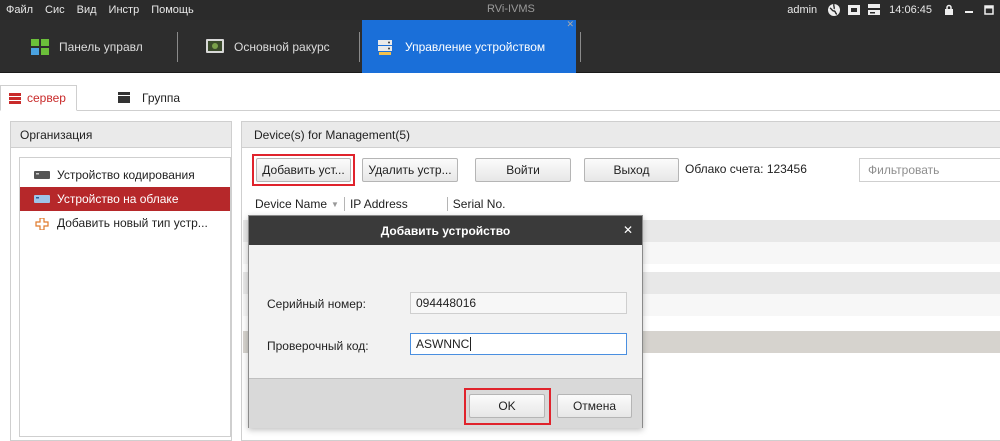 The height and width of the screenshot is (441, 1000). I want to click on dialog-title: Добавить устройство, so click(445, 230).